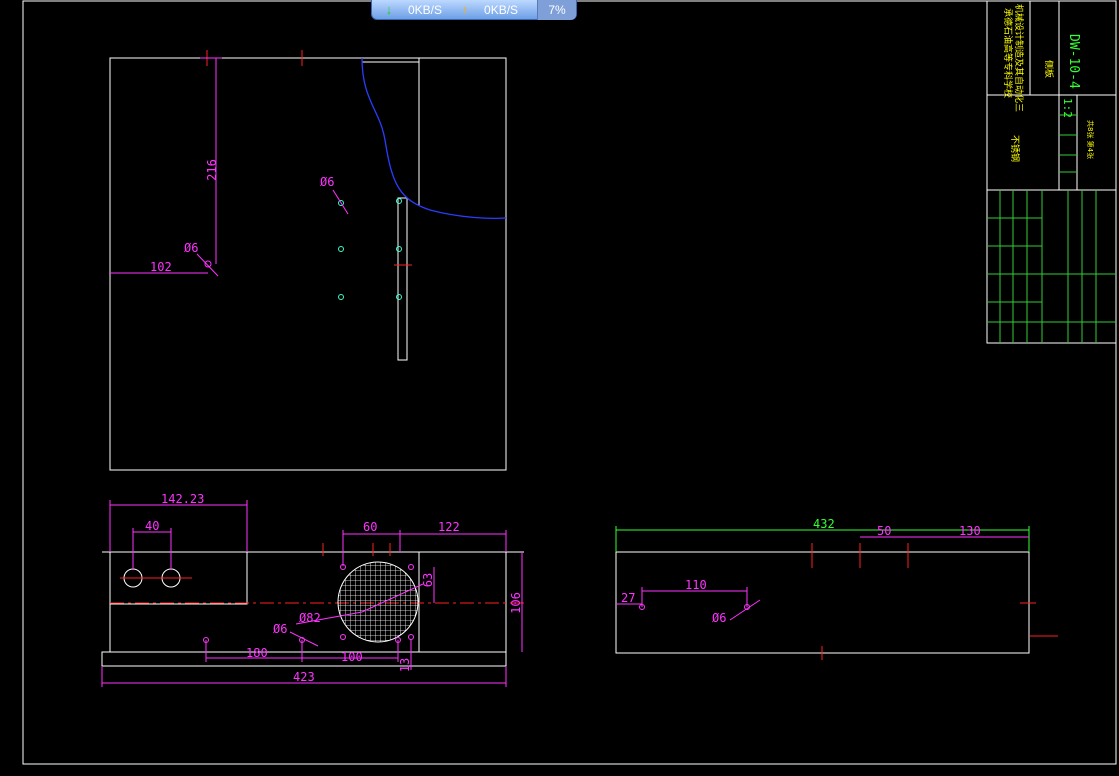 Image resolution: width=1119 pixels, height=776 pixels. I want to click on network-monitor-widget: ↓ 0KB/S ↑ 0KB/S 7%, so click(474, 10).